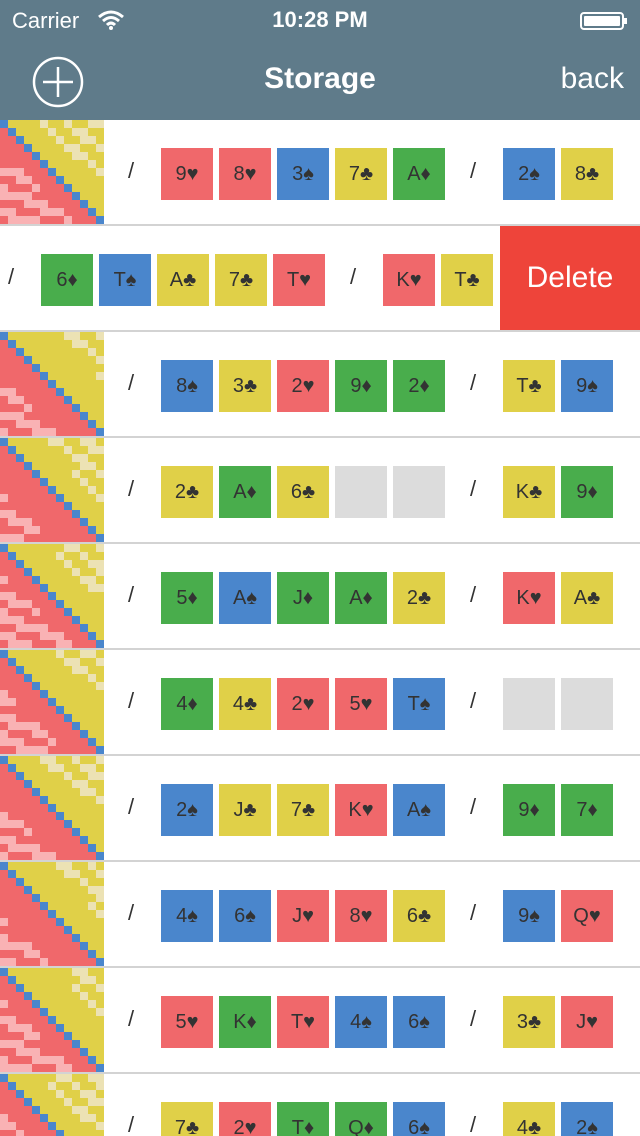 The height and width of the screenshot is (1136, 640). What do you see at coordinates (570, 278) in the screenshot?
I see `delete-button: Delete` at bounding box center [570, 278].